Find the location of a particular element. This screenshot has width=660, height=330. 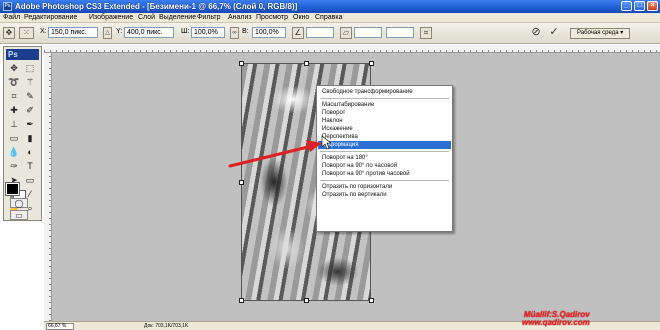

transform-handle-bottom-right is located at coordinates (371, 300).